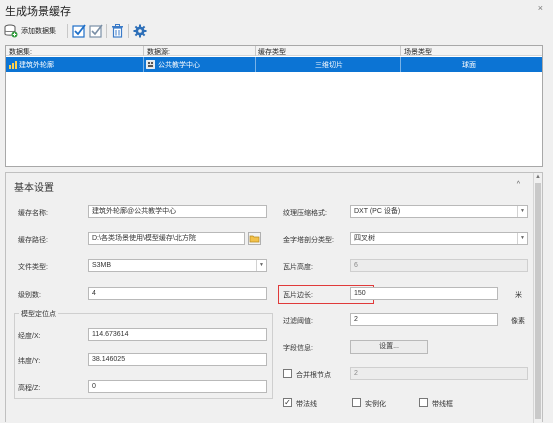  Describe the element at coordinates (177, 334) in the screenshot. I see `longitude-field: 114.673614` at that location.